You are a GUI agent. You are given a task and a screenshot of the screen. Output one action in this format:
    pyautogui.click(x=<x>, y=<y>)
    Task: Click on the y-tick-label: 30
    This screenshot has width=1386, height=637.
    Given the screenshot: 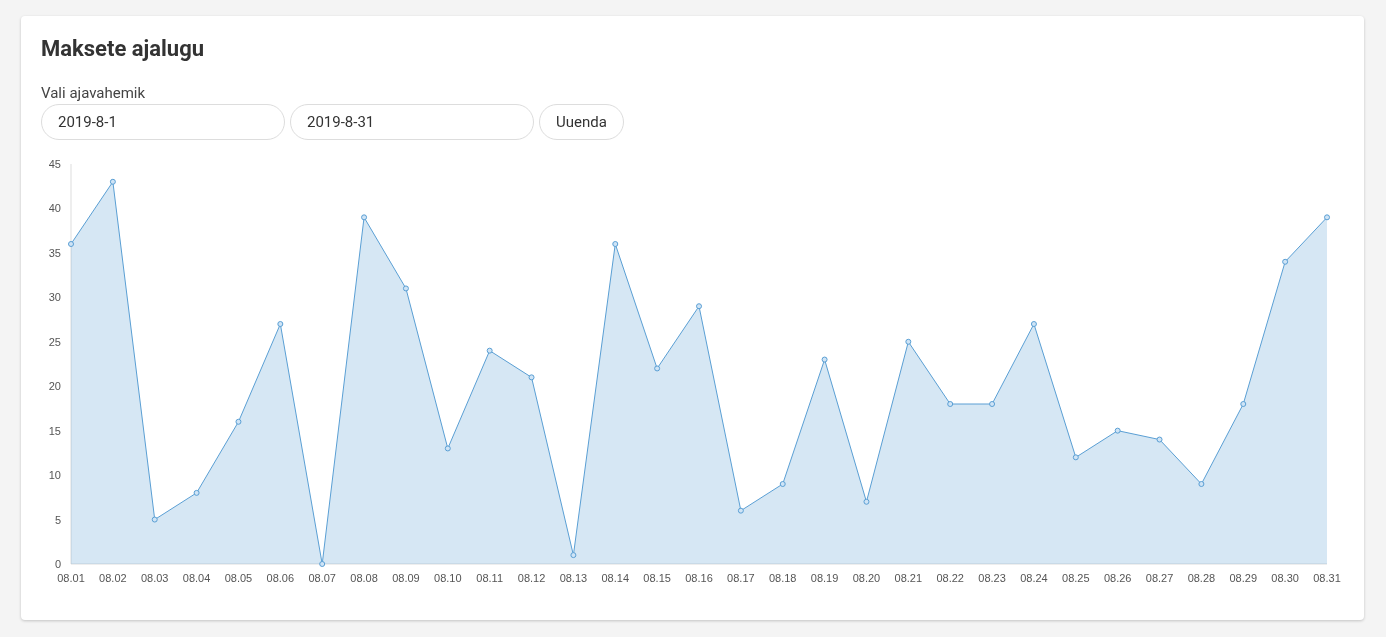 What is the action you would take?
    pyautogui.click(x=54, y=297)
    